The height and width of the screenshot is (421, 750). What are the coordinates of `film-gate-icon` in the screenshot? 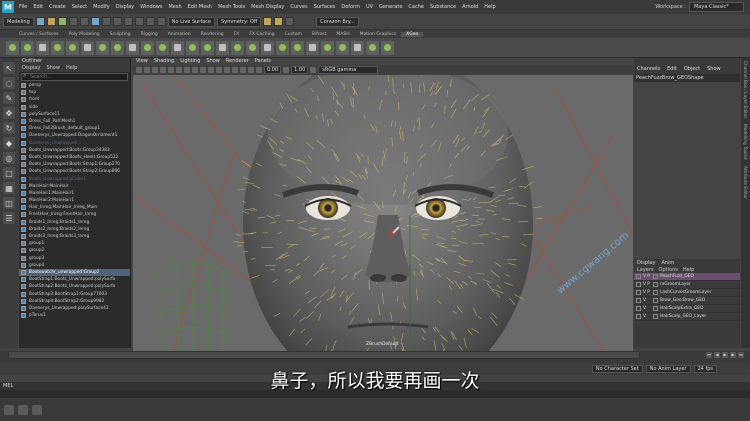 It's located at (171, 70).